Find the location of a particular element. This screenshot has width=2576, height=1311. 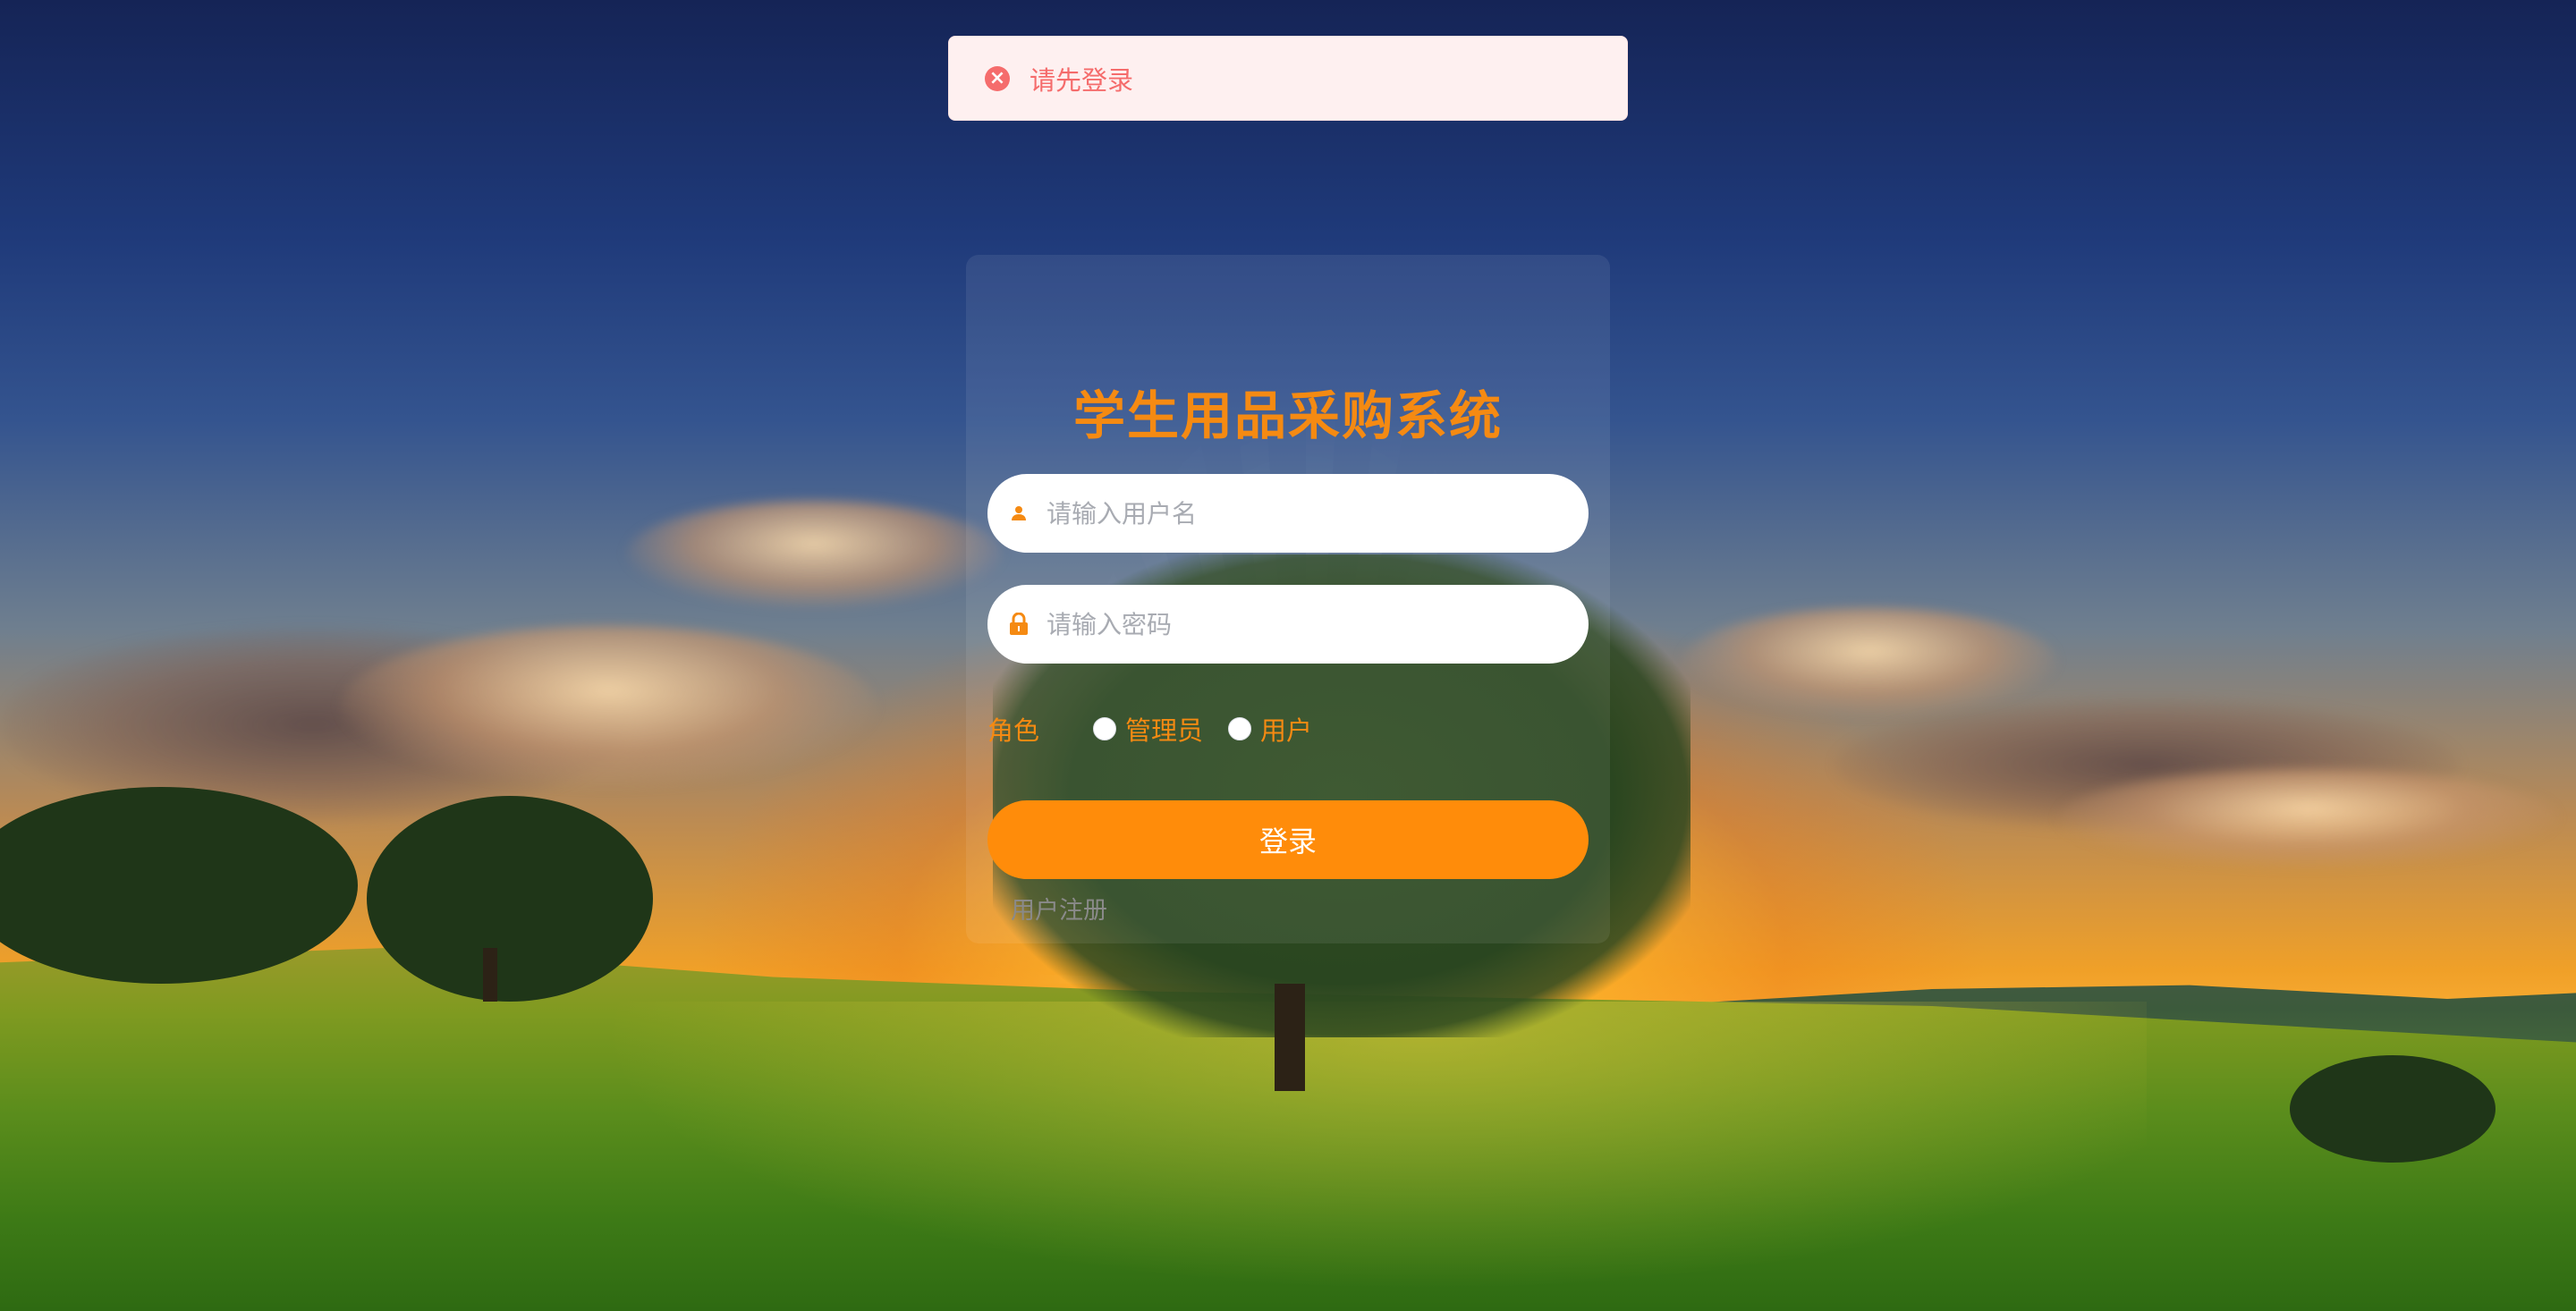

password-field is located at coordinates (1288, 624).